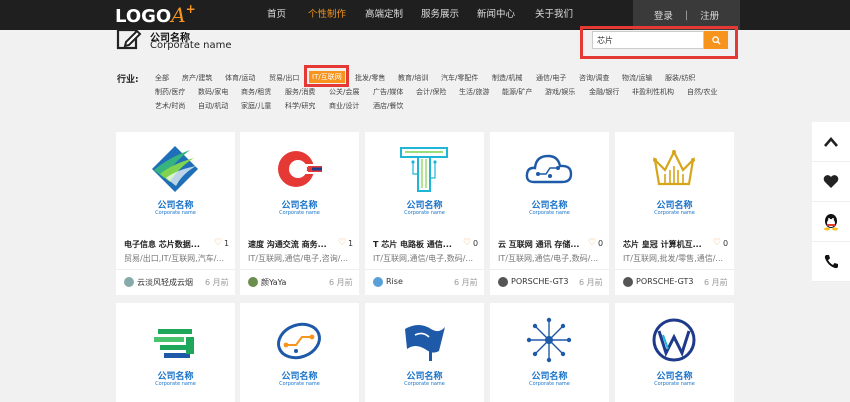 The height and width of the screenshot is (402, 850). Describe the element at coordinates (213, 106) in the screenshot. I see `category-item: 自动/机动` at that location.